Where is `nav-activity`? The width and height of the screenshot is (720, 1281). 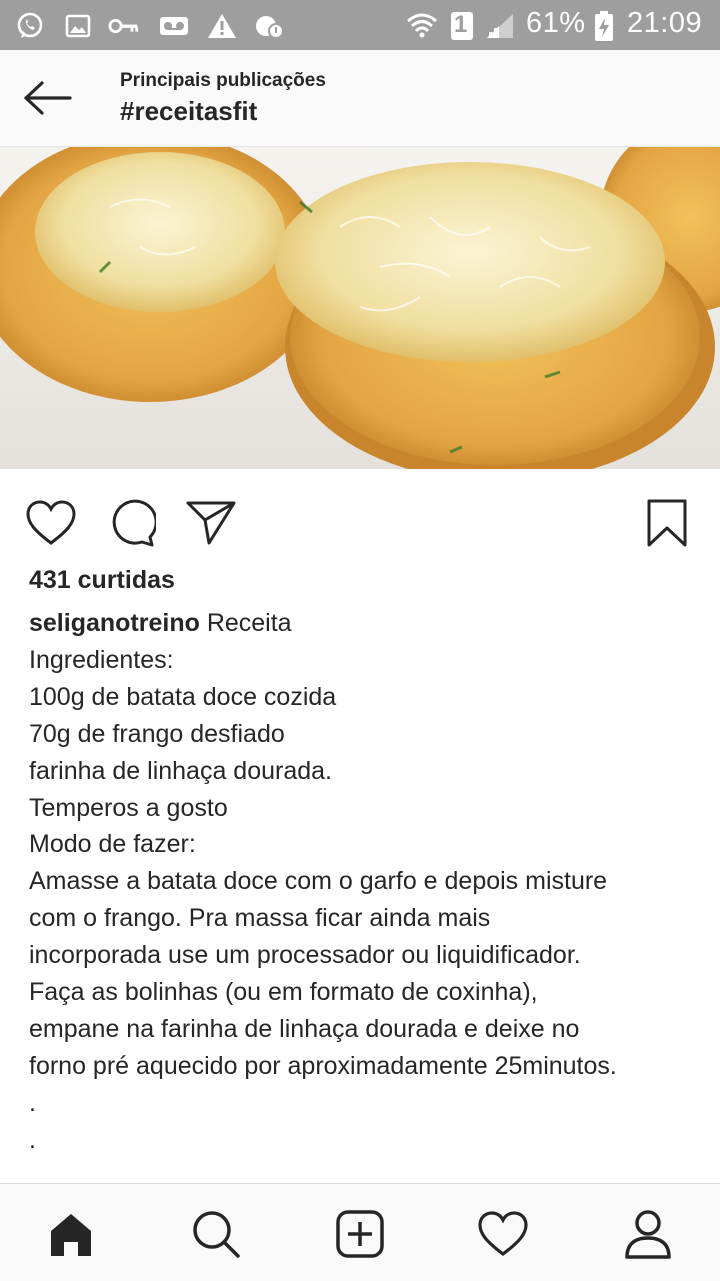 nav-activity is located at coordinates (503, 1234).